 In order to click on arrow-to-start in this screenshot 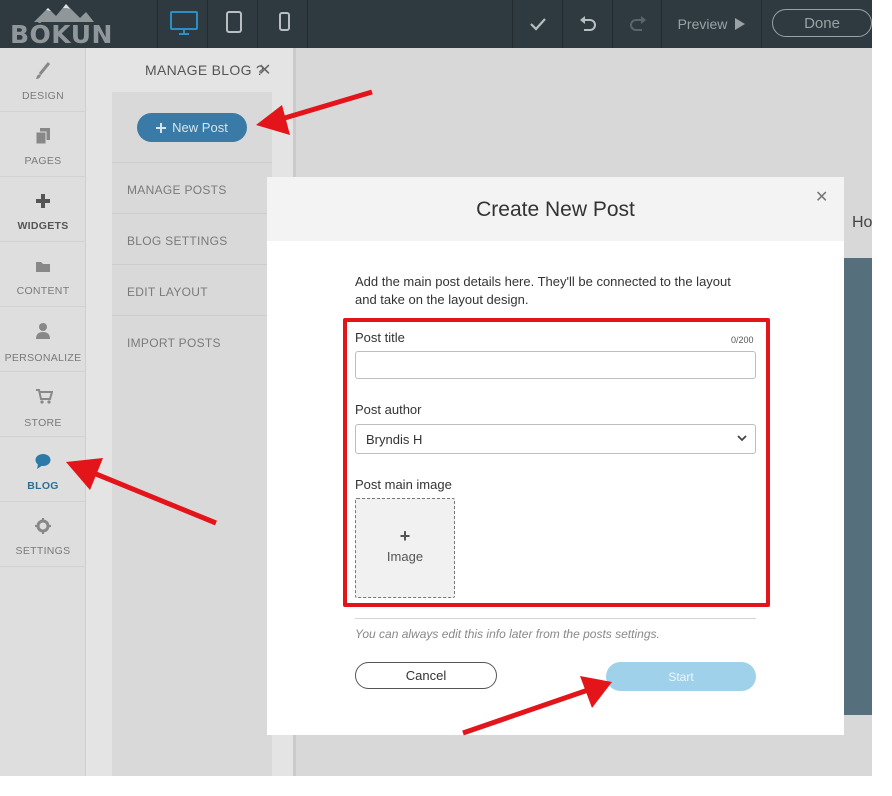, I will do `click(537, 706)`.